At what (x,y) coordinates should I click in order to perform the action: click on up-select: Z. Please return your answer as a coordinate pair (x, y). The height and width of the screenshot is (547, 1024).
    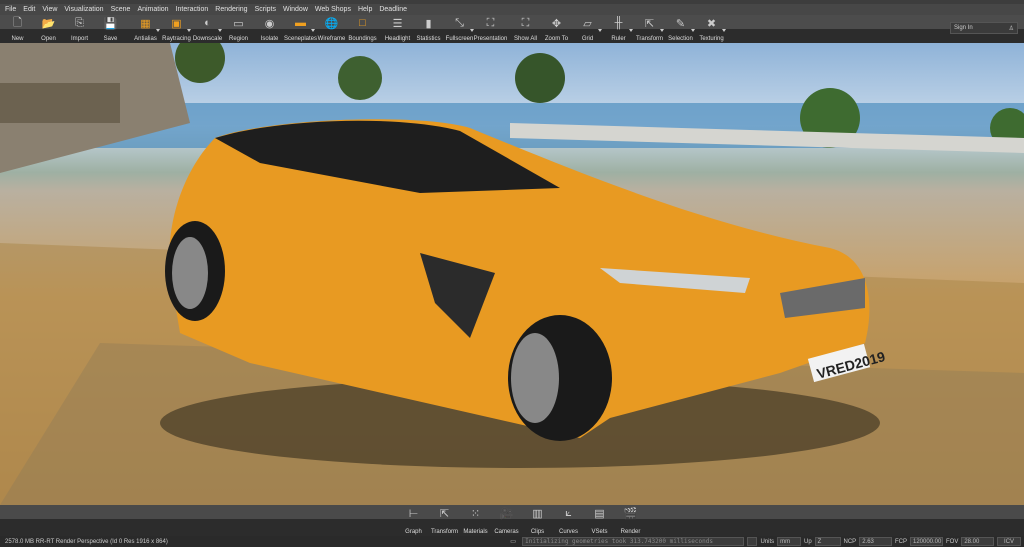
    Looking at the image, I should click on (827, 541).